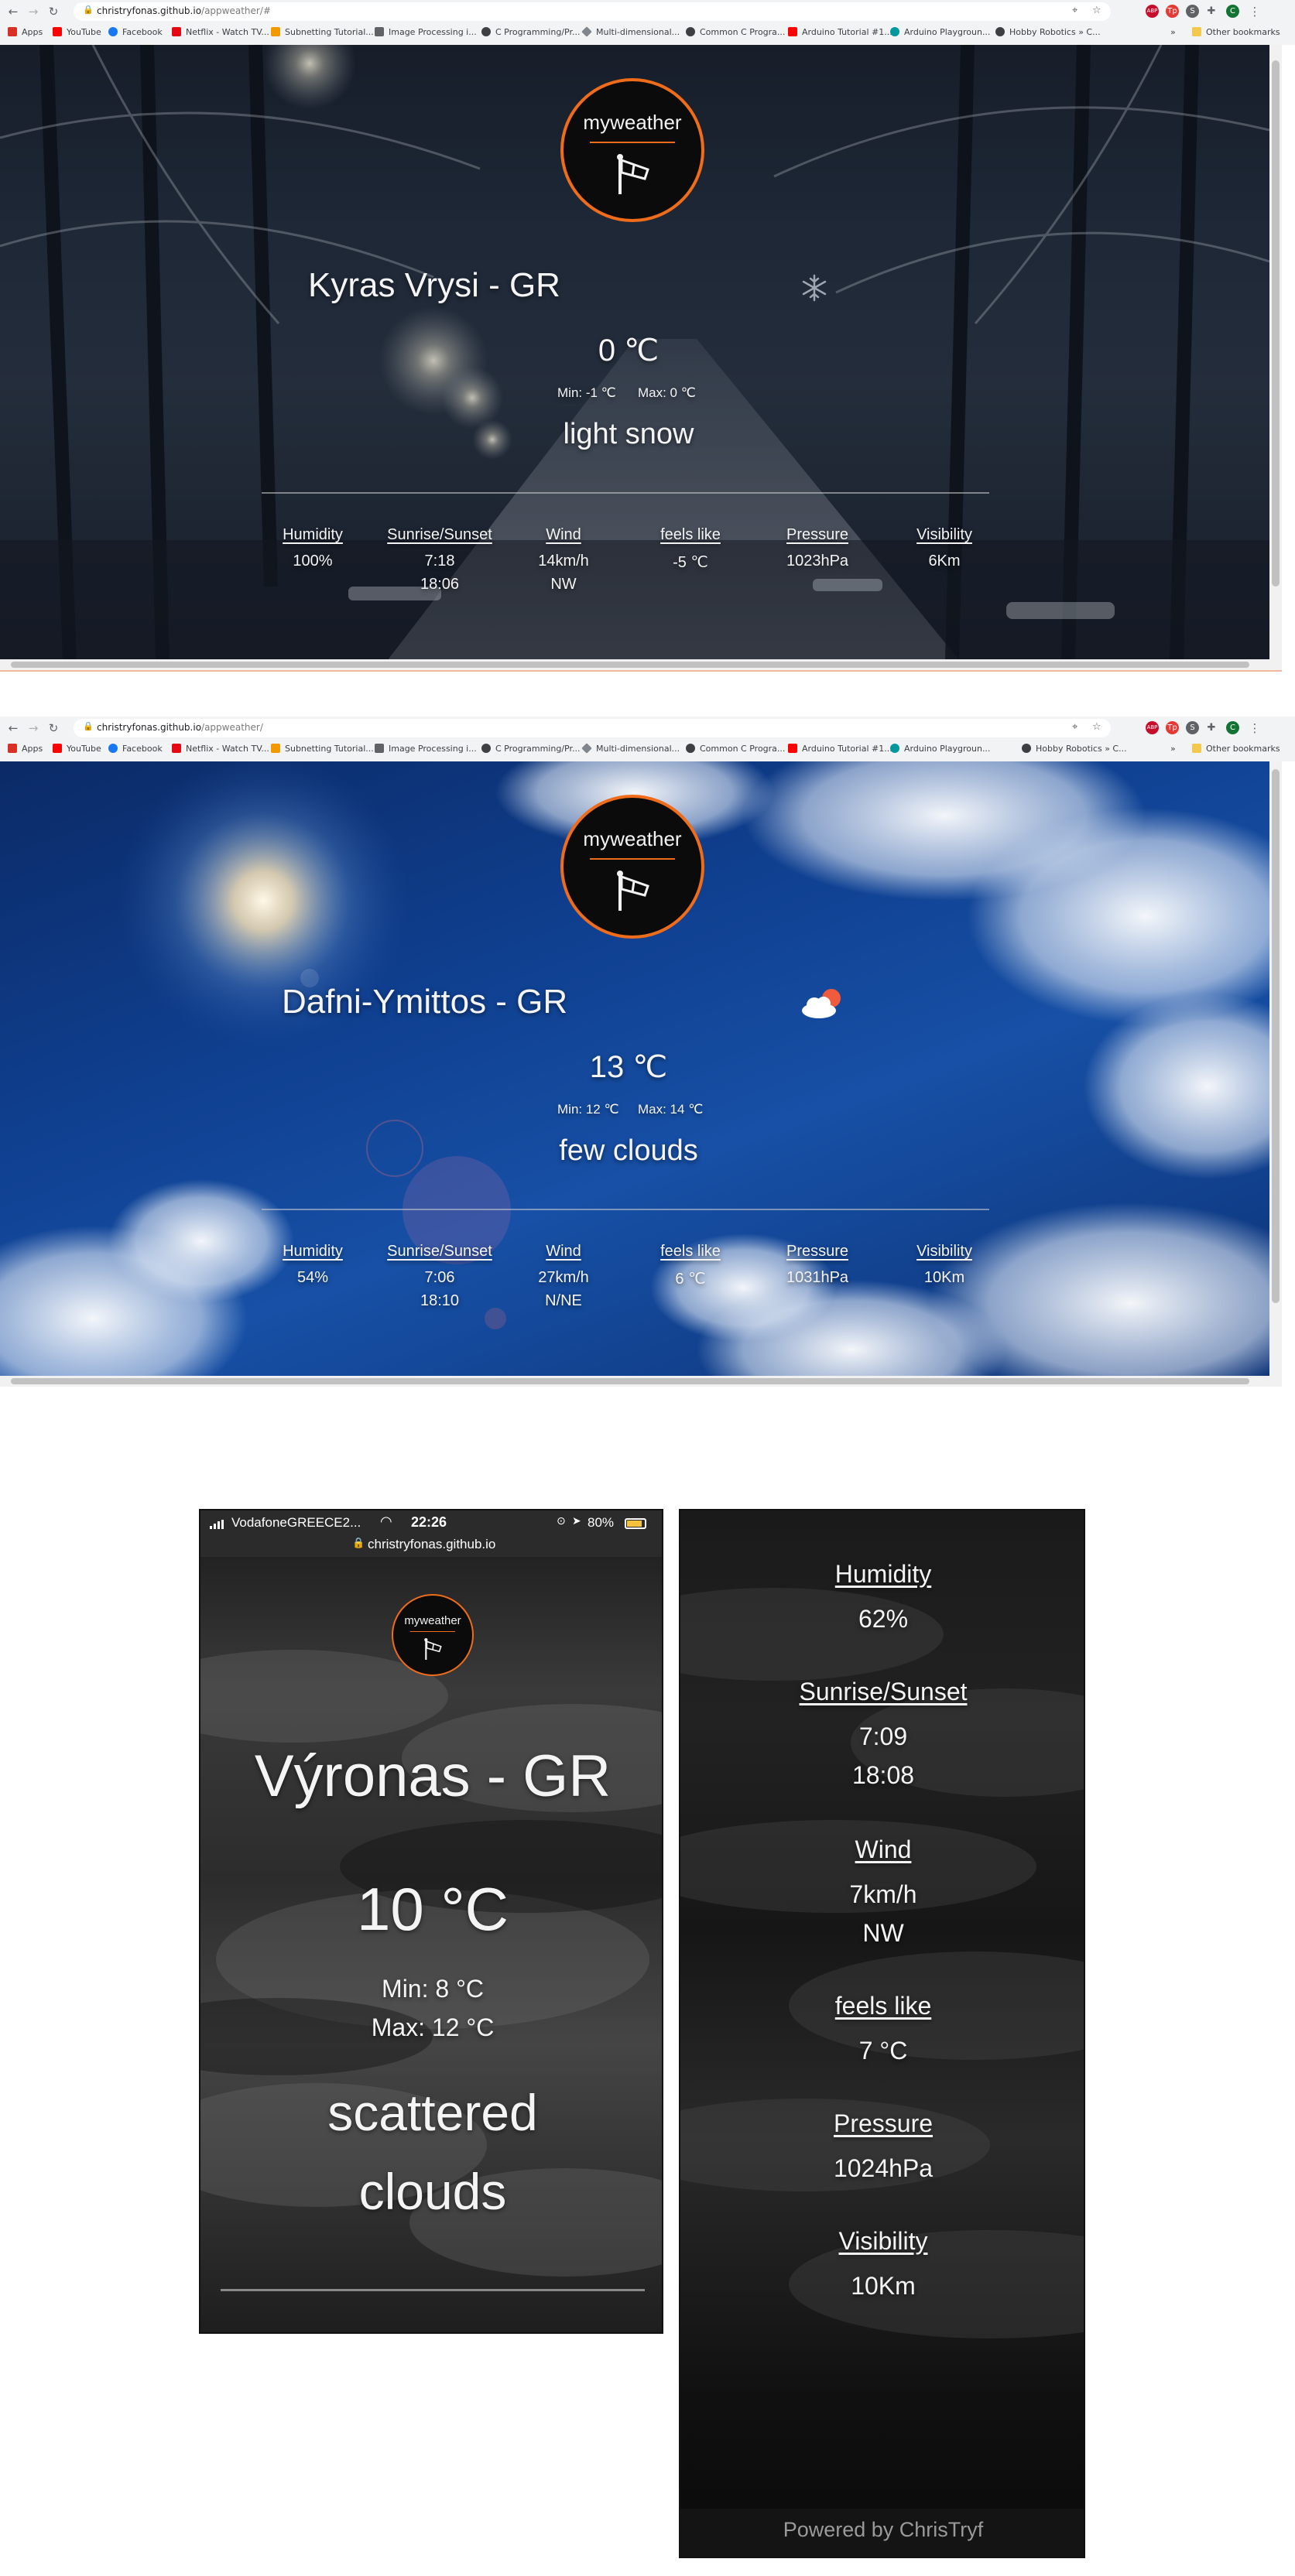  What do you see at coordinates (434, 285) in the screenshot?
I see `city-name: Kyras Vrysi - GR` at bounding box center [434, 285].